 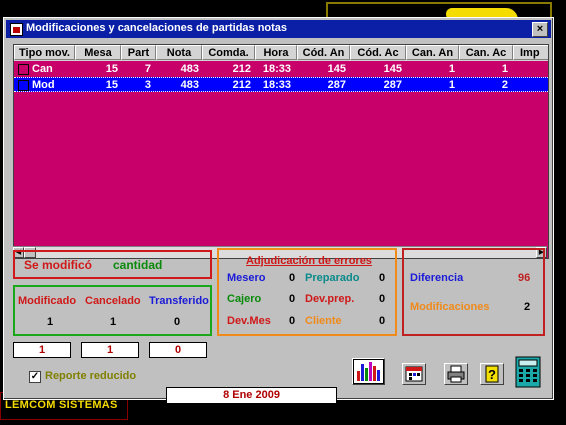 I want to click on modificado-label: Modificado, so click(x=47, y=301).